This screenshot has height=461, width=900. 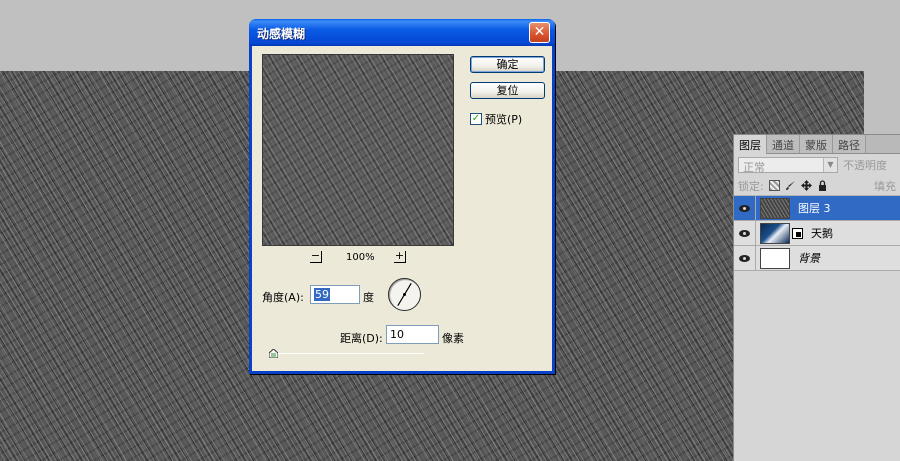 I want to click on distance-value: 10, so click(x=397, y=334).